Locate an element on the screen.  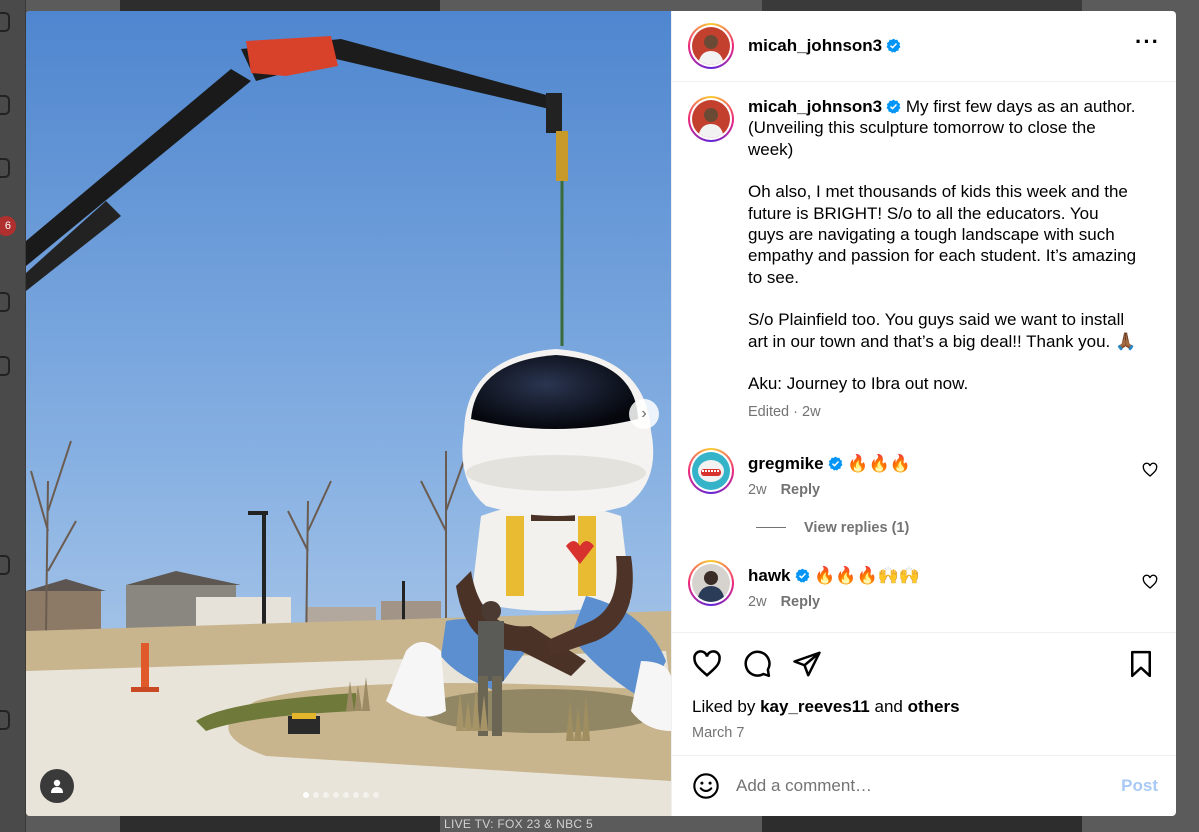
bg-live-banner: LIVE TV: FOX 23 & NBC 5 is located at coordinates (518, 824).